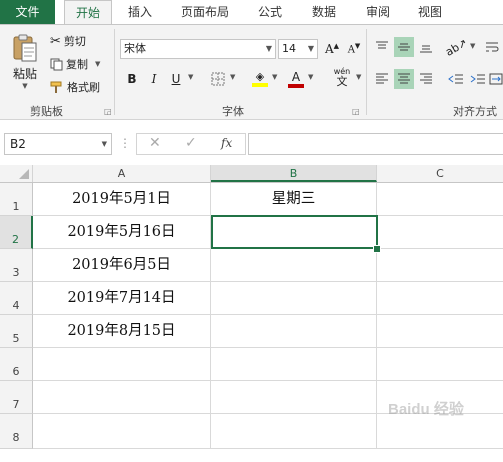 The width and height of the screenshot is (503, 462). Describe the element at coordinates (125, 143) in the screenshot. I see `more-options-icon: ⋮` at that location.